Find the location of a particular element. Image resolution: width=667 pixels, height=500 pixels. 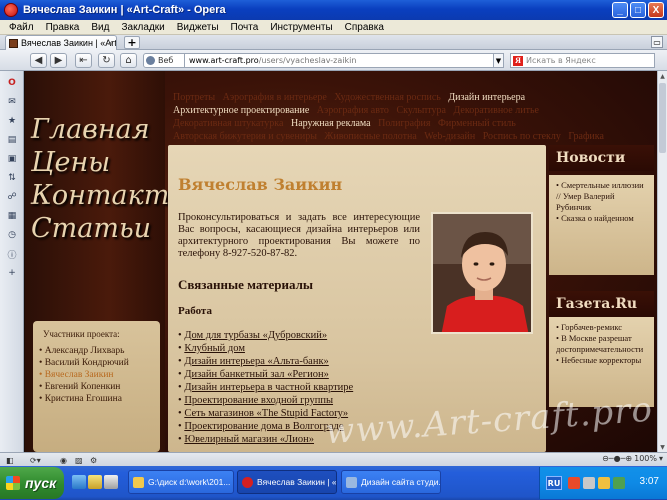

opera-icon: O is located at coordinates (12, 83).